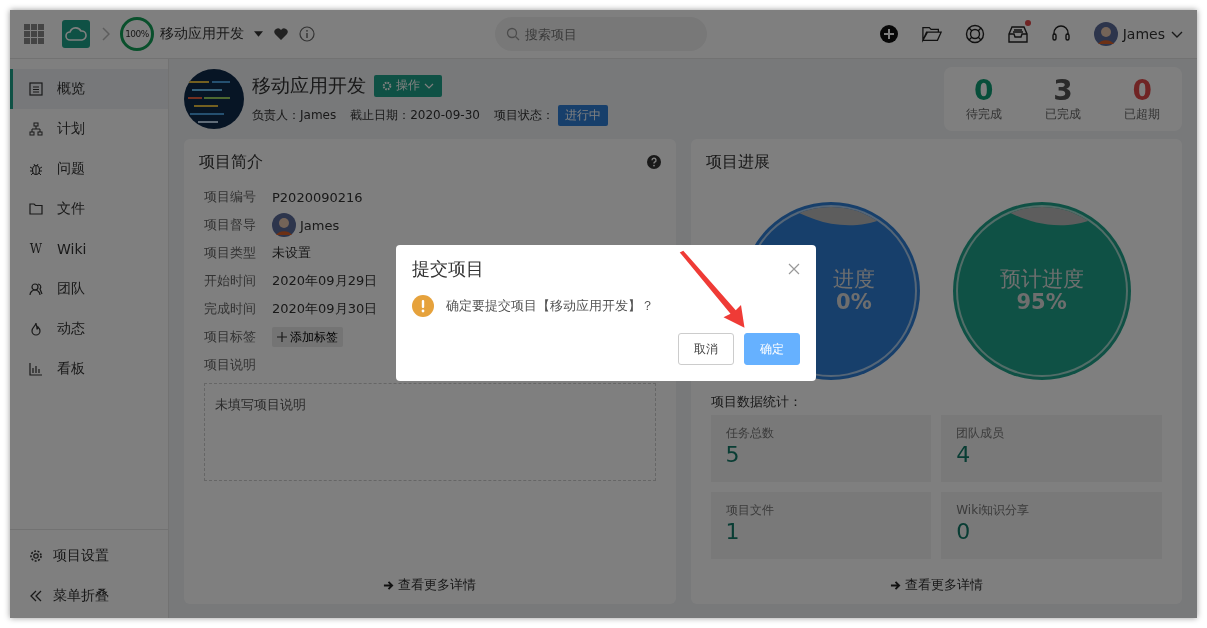  Describe the element at coordinates (601, 34) in the screenshot. I see `search-field: 搜索项目` at that location.